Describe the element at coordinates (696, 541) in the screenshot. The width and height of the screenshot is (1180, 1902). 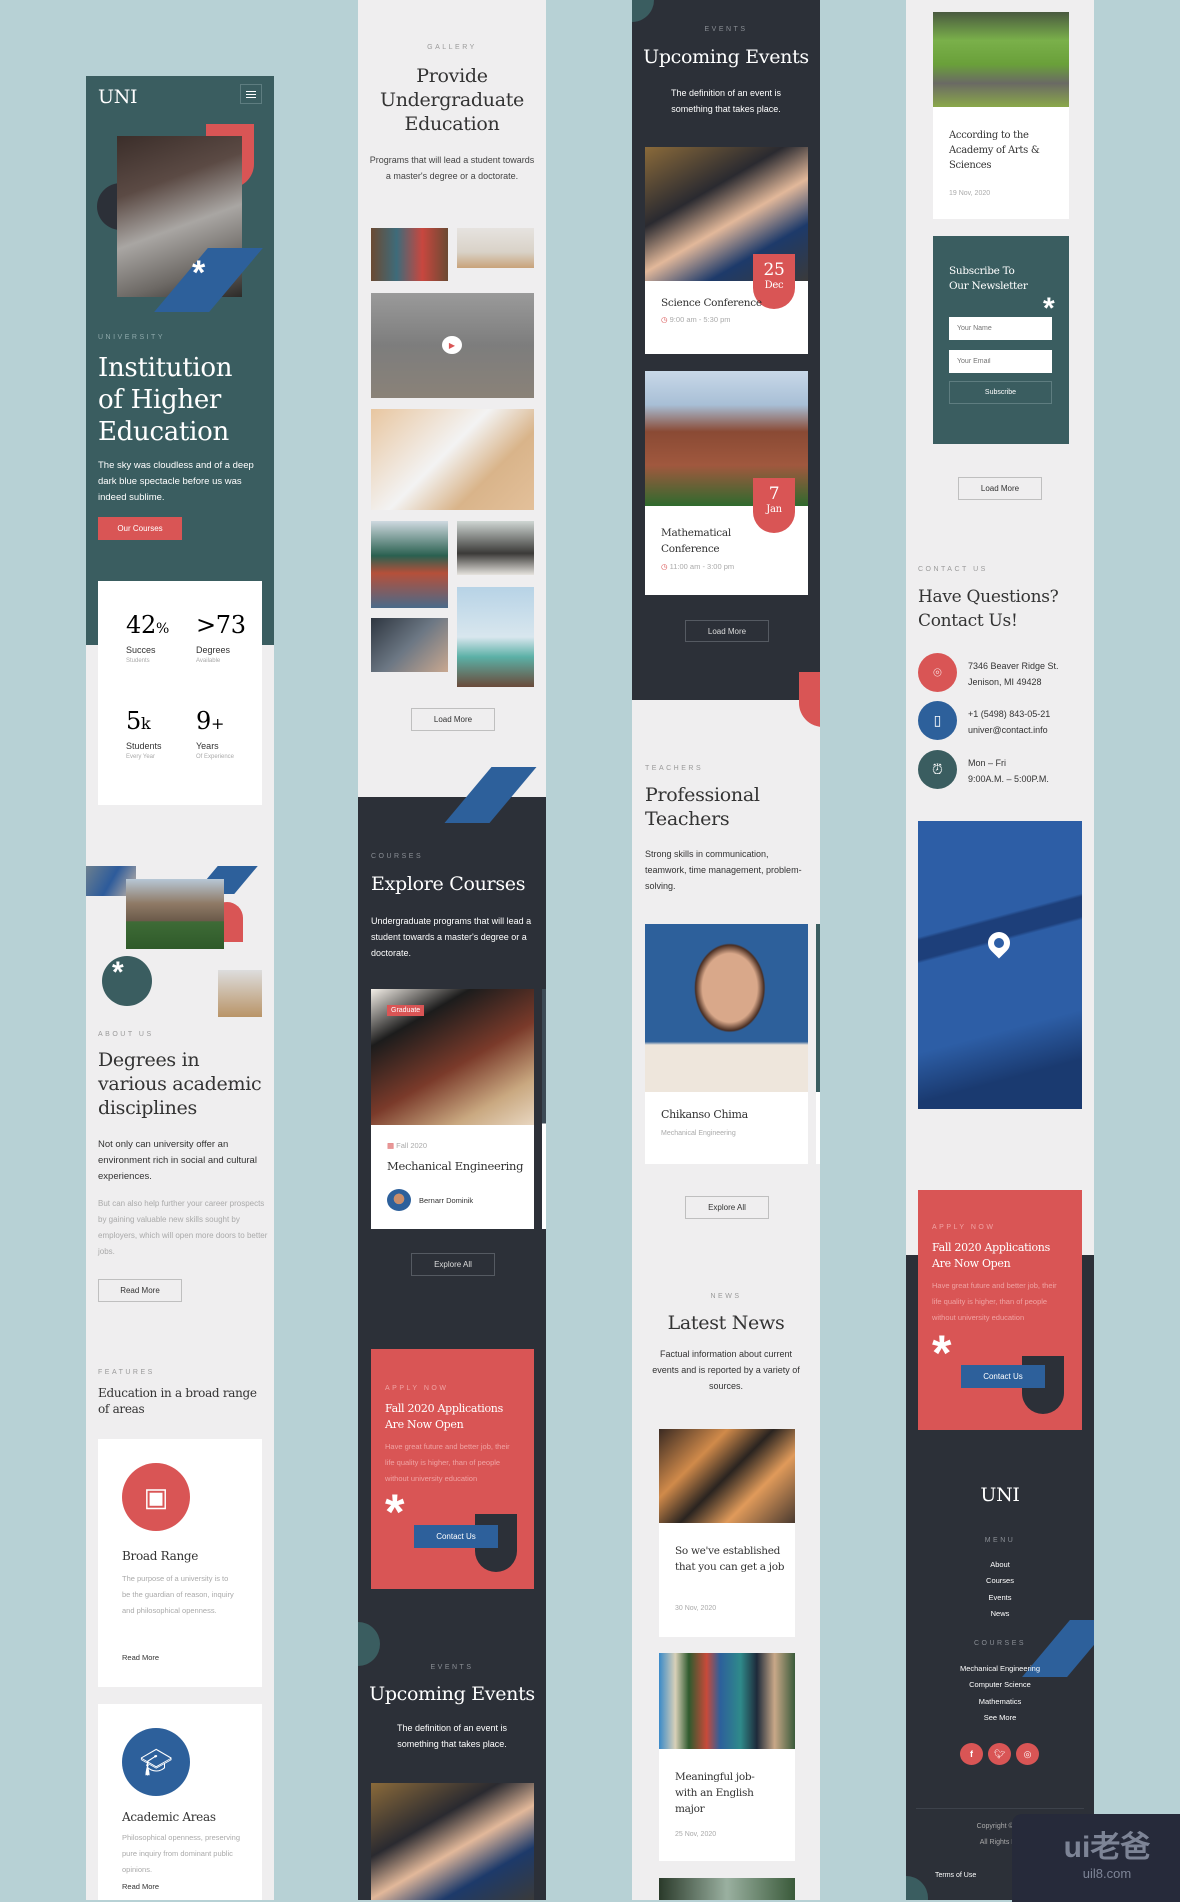
I see `event-title: Mathematical Conference` at that location.